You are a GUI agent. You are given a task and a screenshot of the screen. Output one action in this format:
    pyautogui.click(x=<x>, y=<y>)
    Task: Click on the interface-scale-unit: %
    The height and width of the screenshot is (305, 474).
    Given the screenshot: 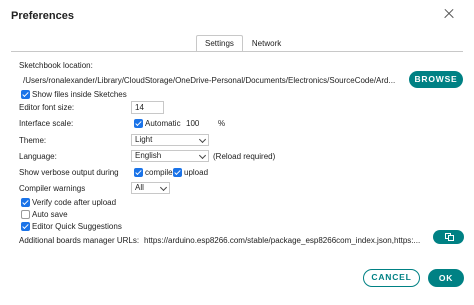 What is the action you would take?
    pyautogui.click(x=222, y=123)
    